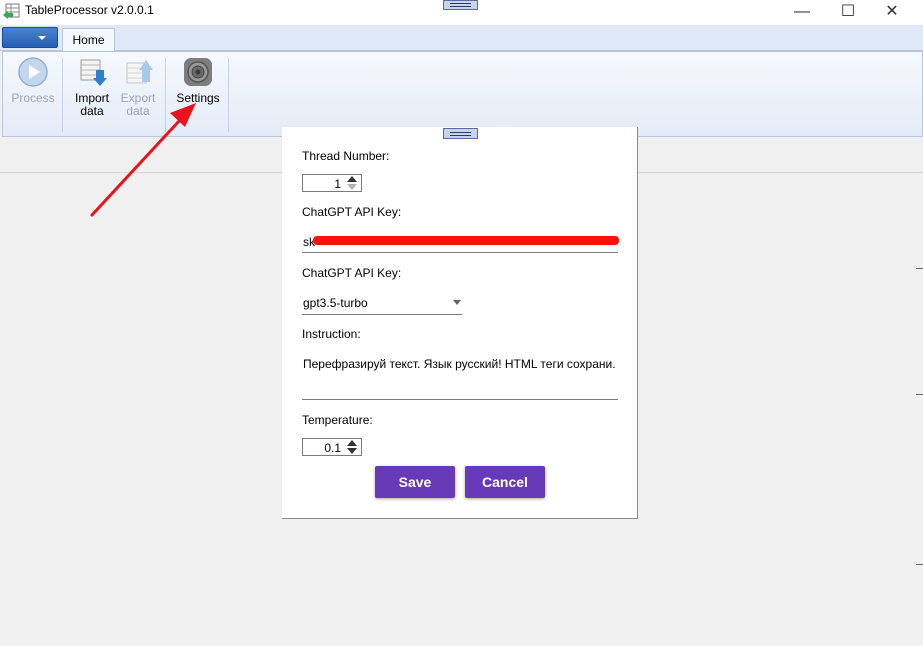 This screenshot has height=646, width=923. Describe the element at coordinates (92, 87) in the screenshot. I see `import-data-button: Import data` at that location.